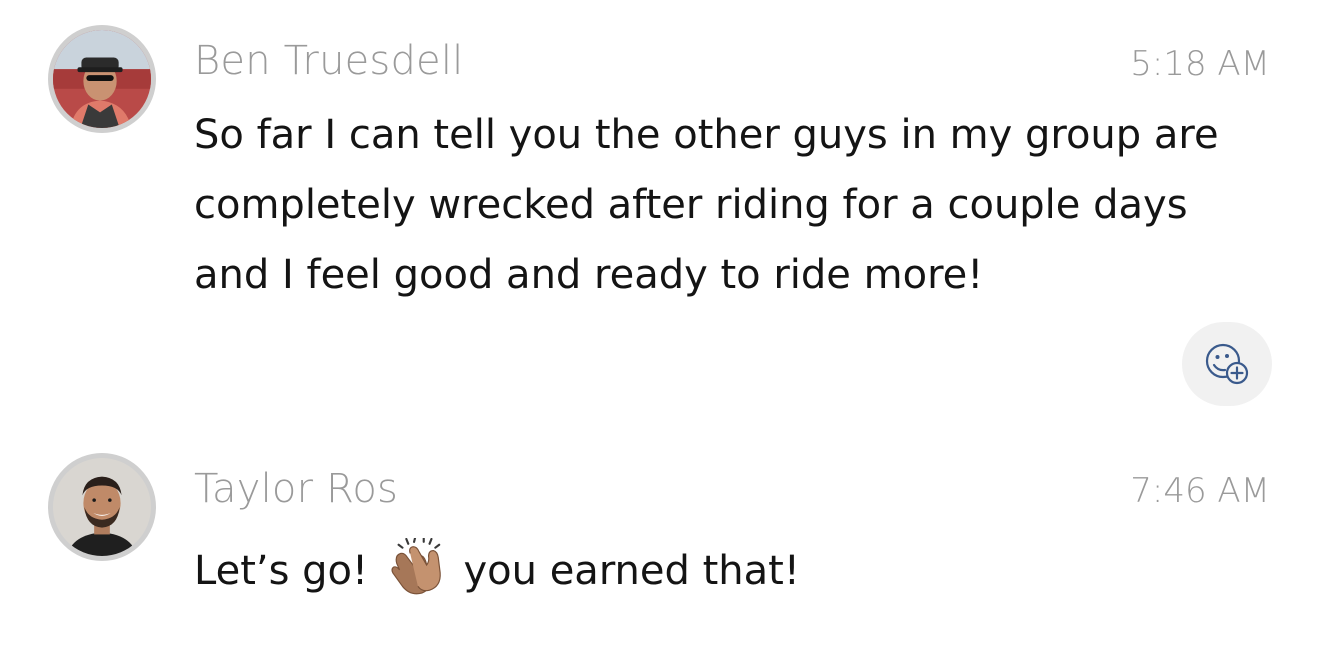 This screenshot has height=655, width=1320. I want to click on message-text-end: you earned that!, so click(625, 571).